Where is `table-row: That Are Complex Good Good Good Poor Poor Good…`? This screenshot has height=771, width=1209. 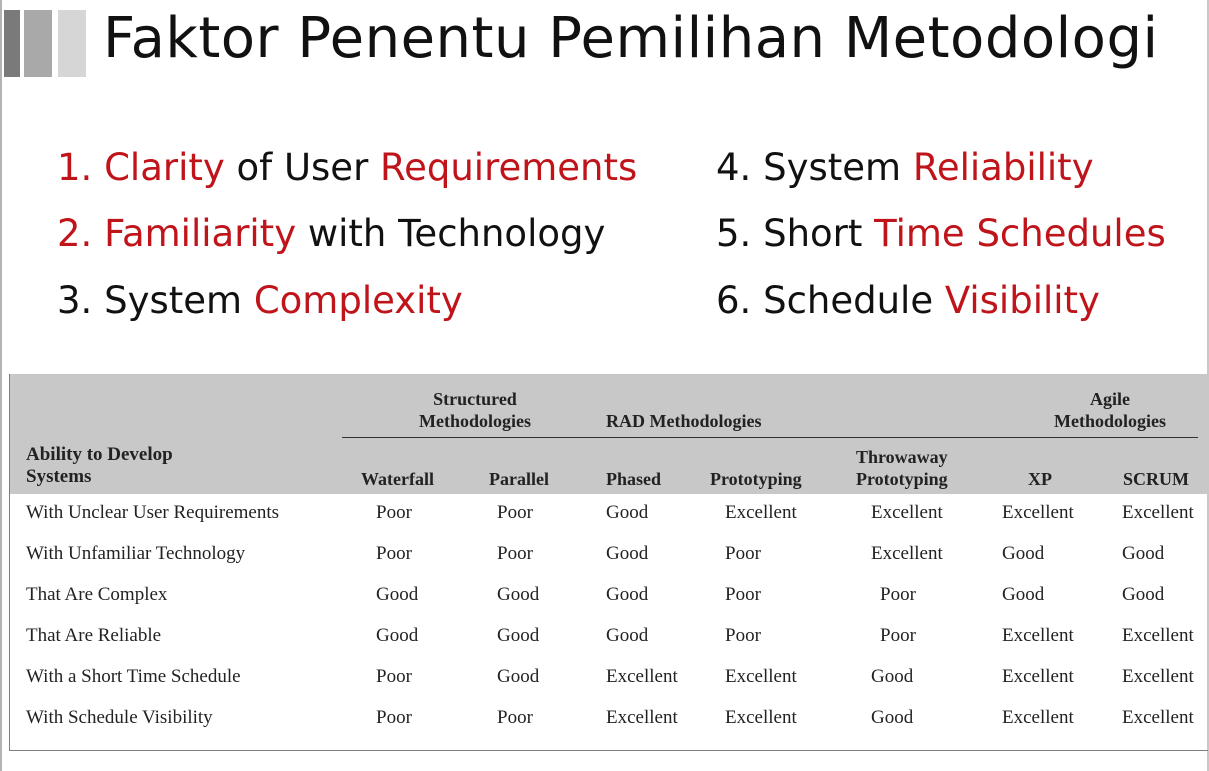 table-row: That Are Complex Good Good Good Poor Poor Good… is located at coordinates (609, 603).